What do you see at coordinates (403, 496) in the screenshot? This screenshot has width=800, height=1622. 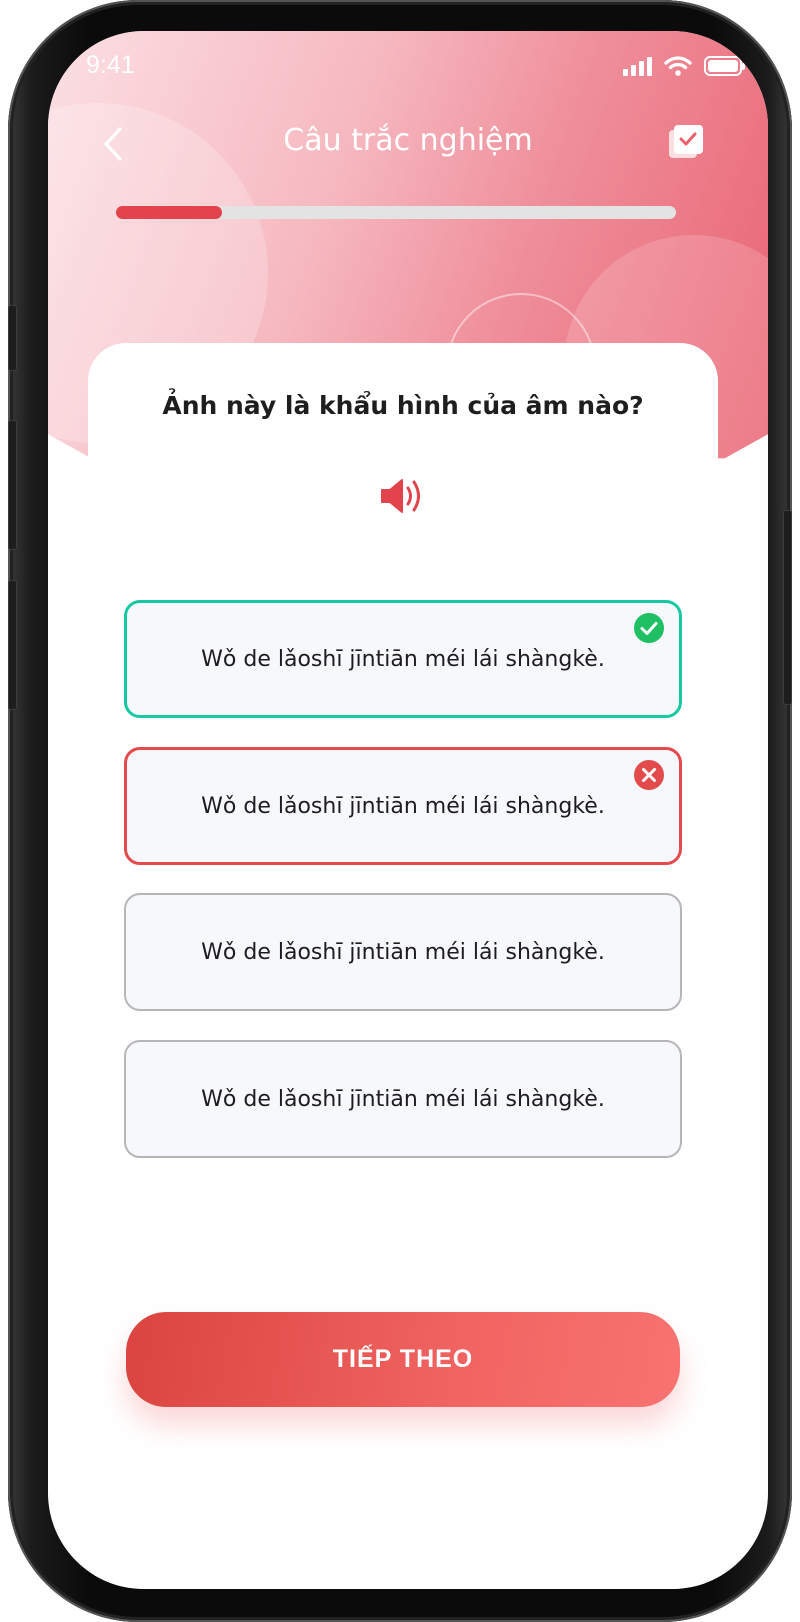 I see `speaker-icon` at bounding box center [403, 496].